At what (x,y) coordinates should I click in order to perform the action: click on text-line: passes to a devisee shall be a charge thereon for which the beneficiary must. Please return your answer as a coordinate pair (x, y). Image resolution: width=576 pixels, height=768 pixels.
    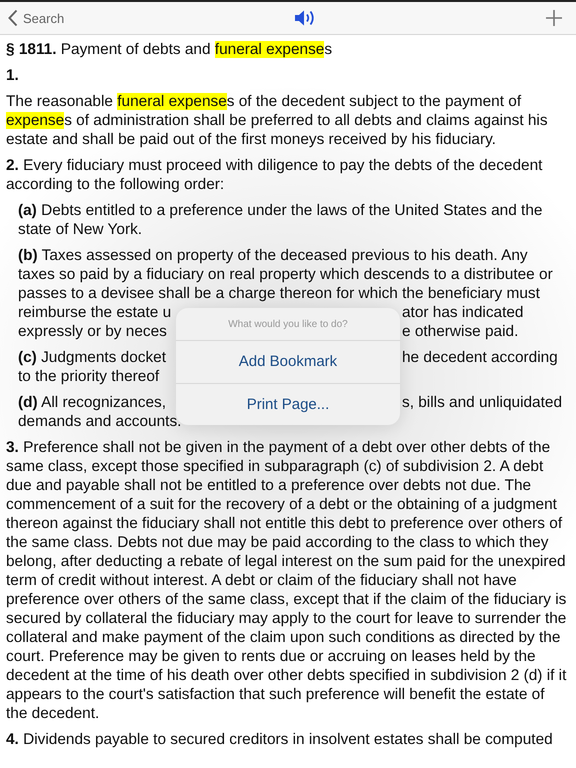
    Looking at the image, I should click on (279, 293).